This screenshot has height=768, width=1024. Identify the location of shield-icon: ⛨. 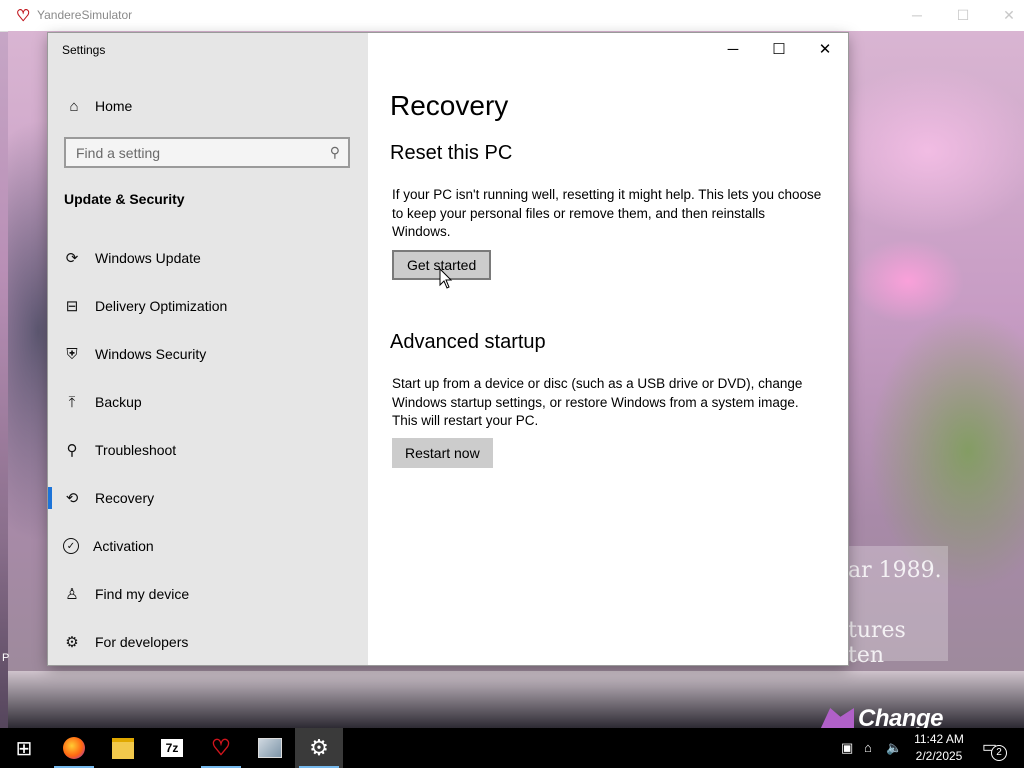
(72, 354).